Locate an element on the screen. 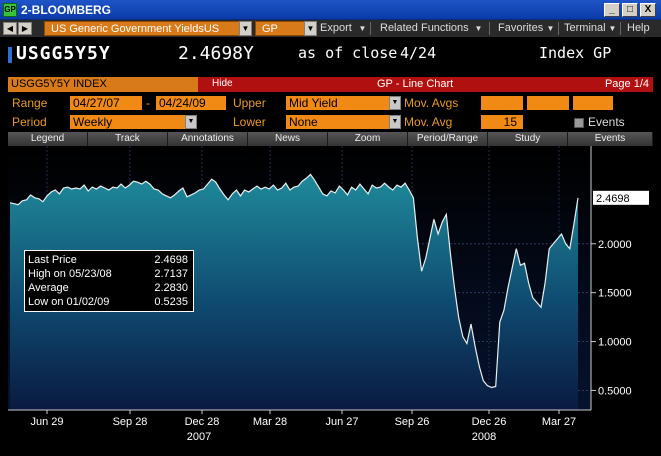  tab-period-range: Period/Range is located at coordinates (448, 139).